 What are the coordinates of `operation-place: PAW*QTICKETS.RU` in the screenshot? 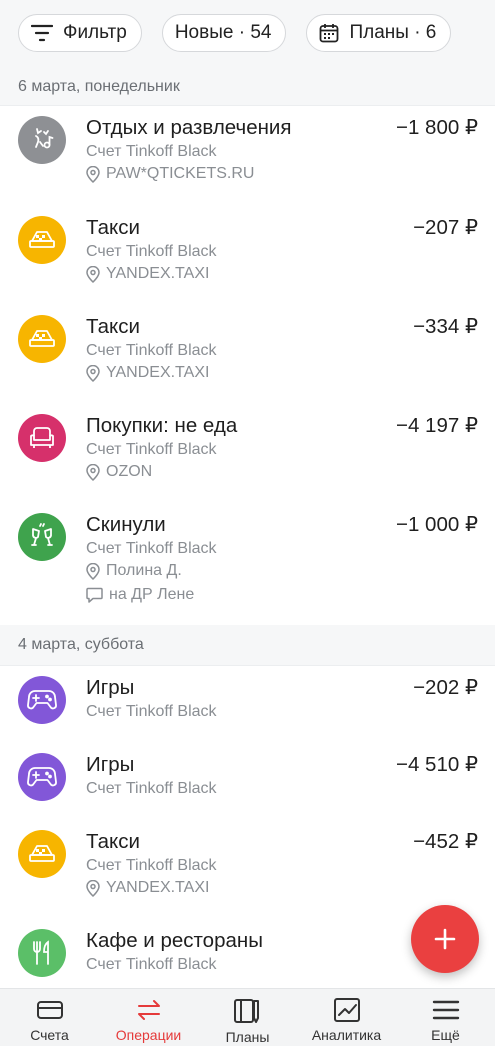 It's located at (281, 174).